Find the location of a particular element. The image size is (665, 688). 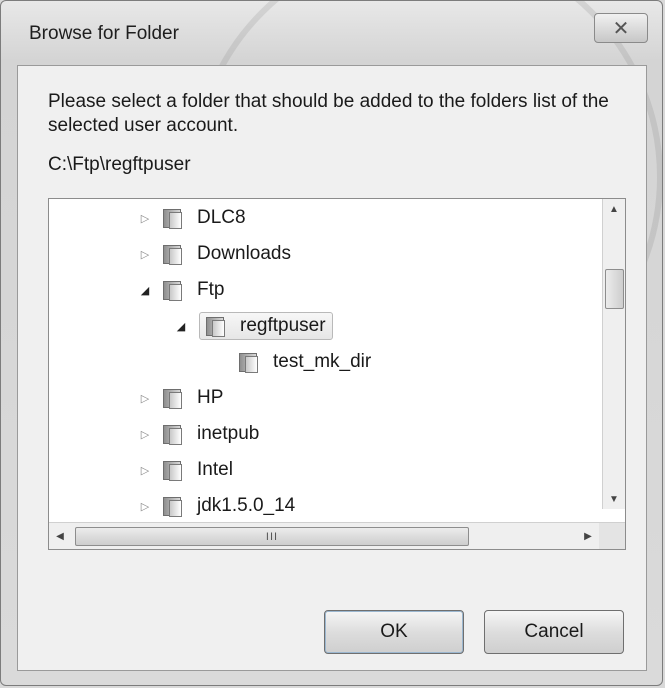

tree-item-jdk: ▷ jdk1.5.0_14 is located at coordinates (217, 506).